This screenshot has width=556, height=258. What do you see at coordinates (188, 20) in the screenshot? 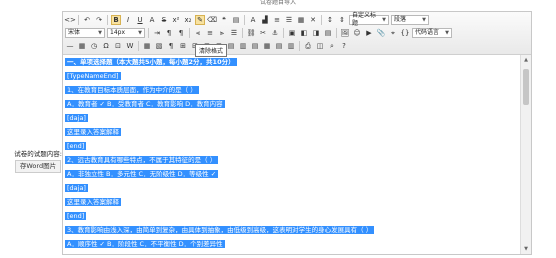
I see `subscript-icon: x₂` at bounding box center [188, 20].